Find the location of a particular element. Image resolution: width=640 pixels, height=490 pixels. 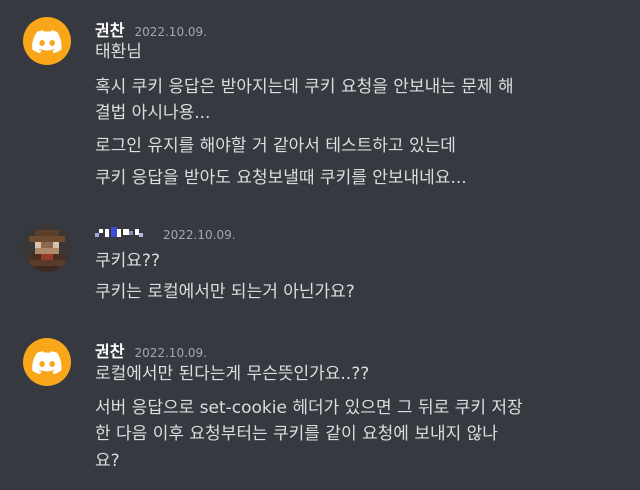

message-text: 로컬에서만 된다는게 무슨뜻인가요..?? is located at coordinates (232, 374).